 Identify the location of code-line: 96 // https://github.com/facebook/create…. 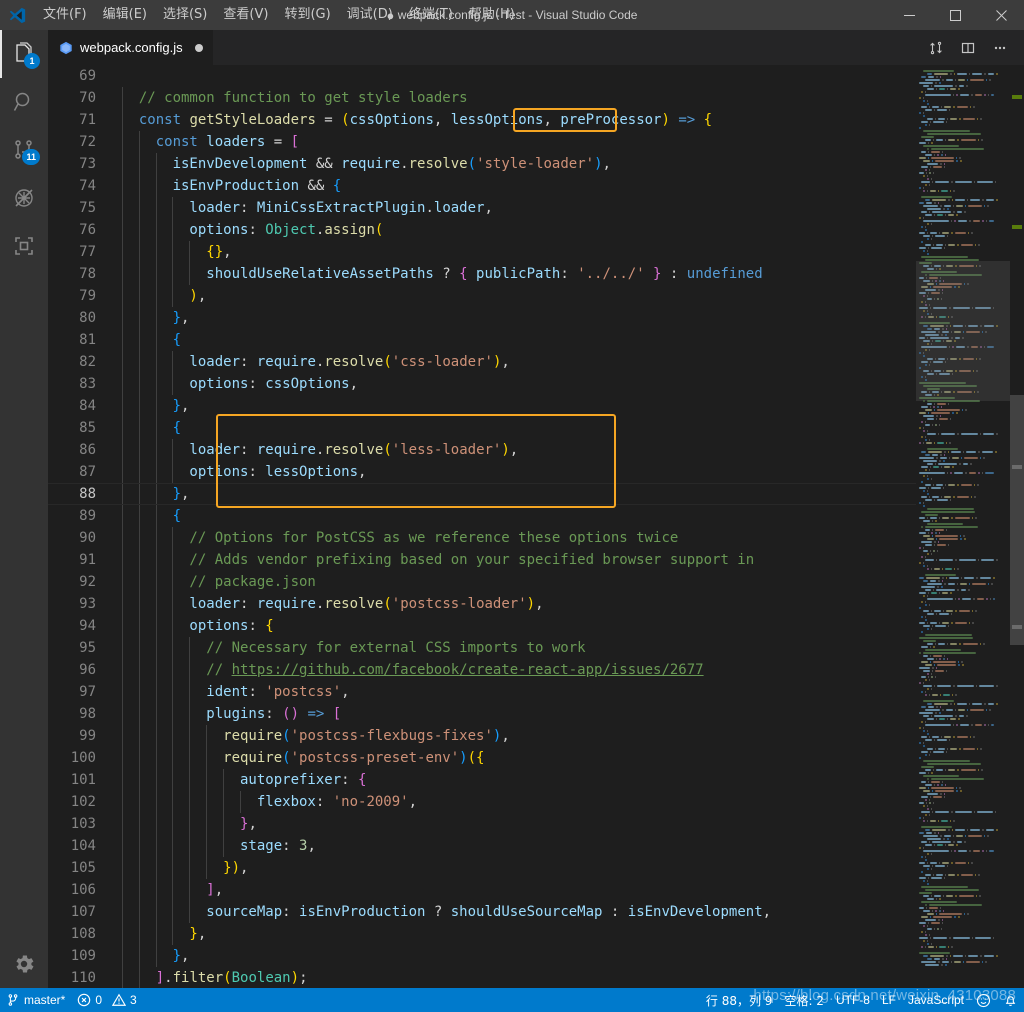
(482, 670).